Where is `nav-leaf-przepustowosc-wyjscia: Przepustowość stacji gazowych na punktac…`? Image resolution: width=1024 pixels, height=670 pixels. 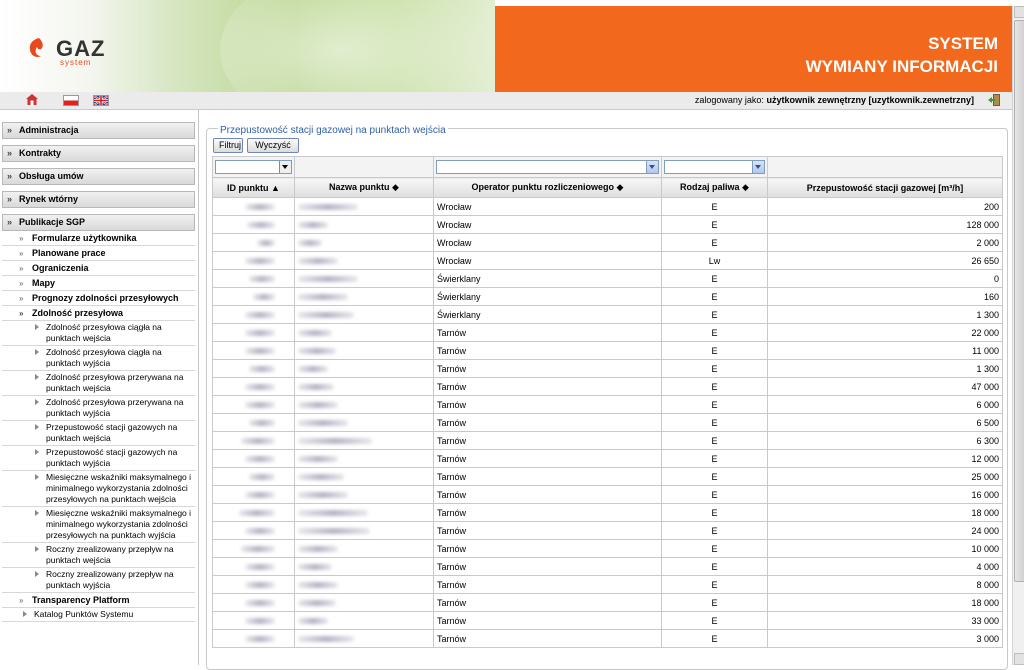 nav-leaf-przepustowosc-wyjscia: Przepustowość stacji gazowych na punktac… is located at coordinates (98, 458).